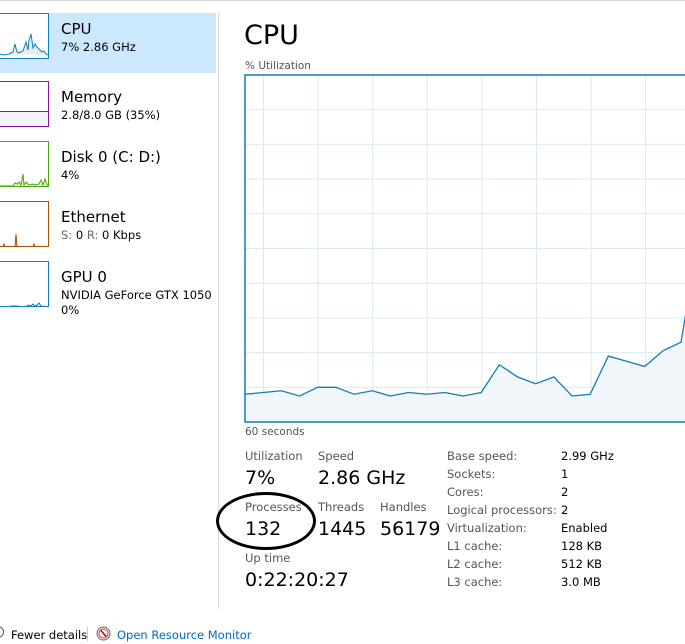 This screenshot has width=685, height=644. Describe the element at coordinates (465, 492) in the screenshot. I see `spec-label: Cores:` at that location.